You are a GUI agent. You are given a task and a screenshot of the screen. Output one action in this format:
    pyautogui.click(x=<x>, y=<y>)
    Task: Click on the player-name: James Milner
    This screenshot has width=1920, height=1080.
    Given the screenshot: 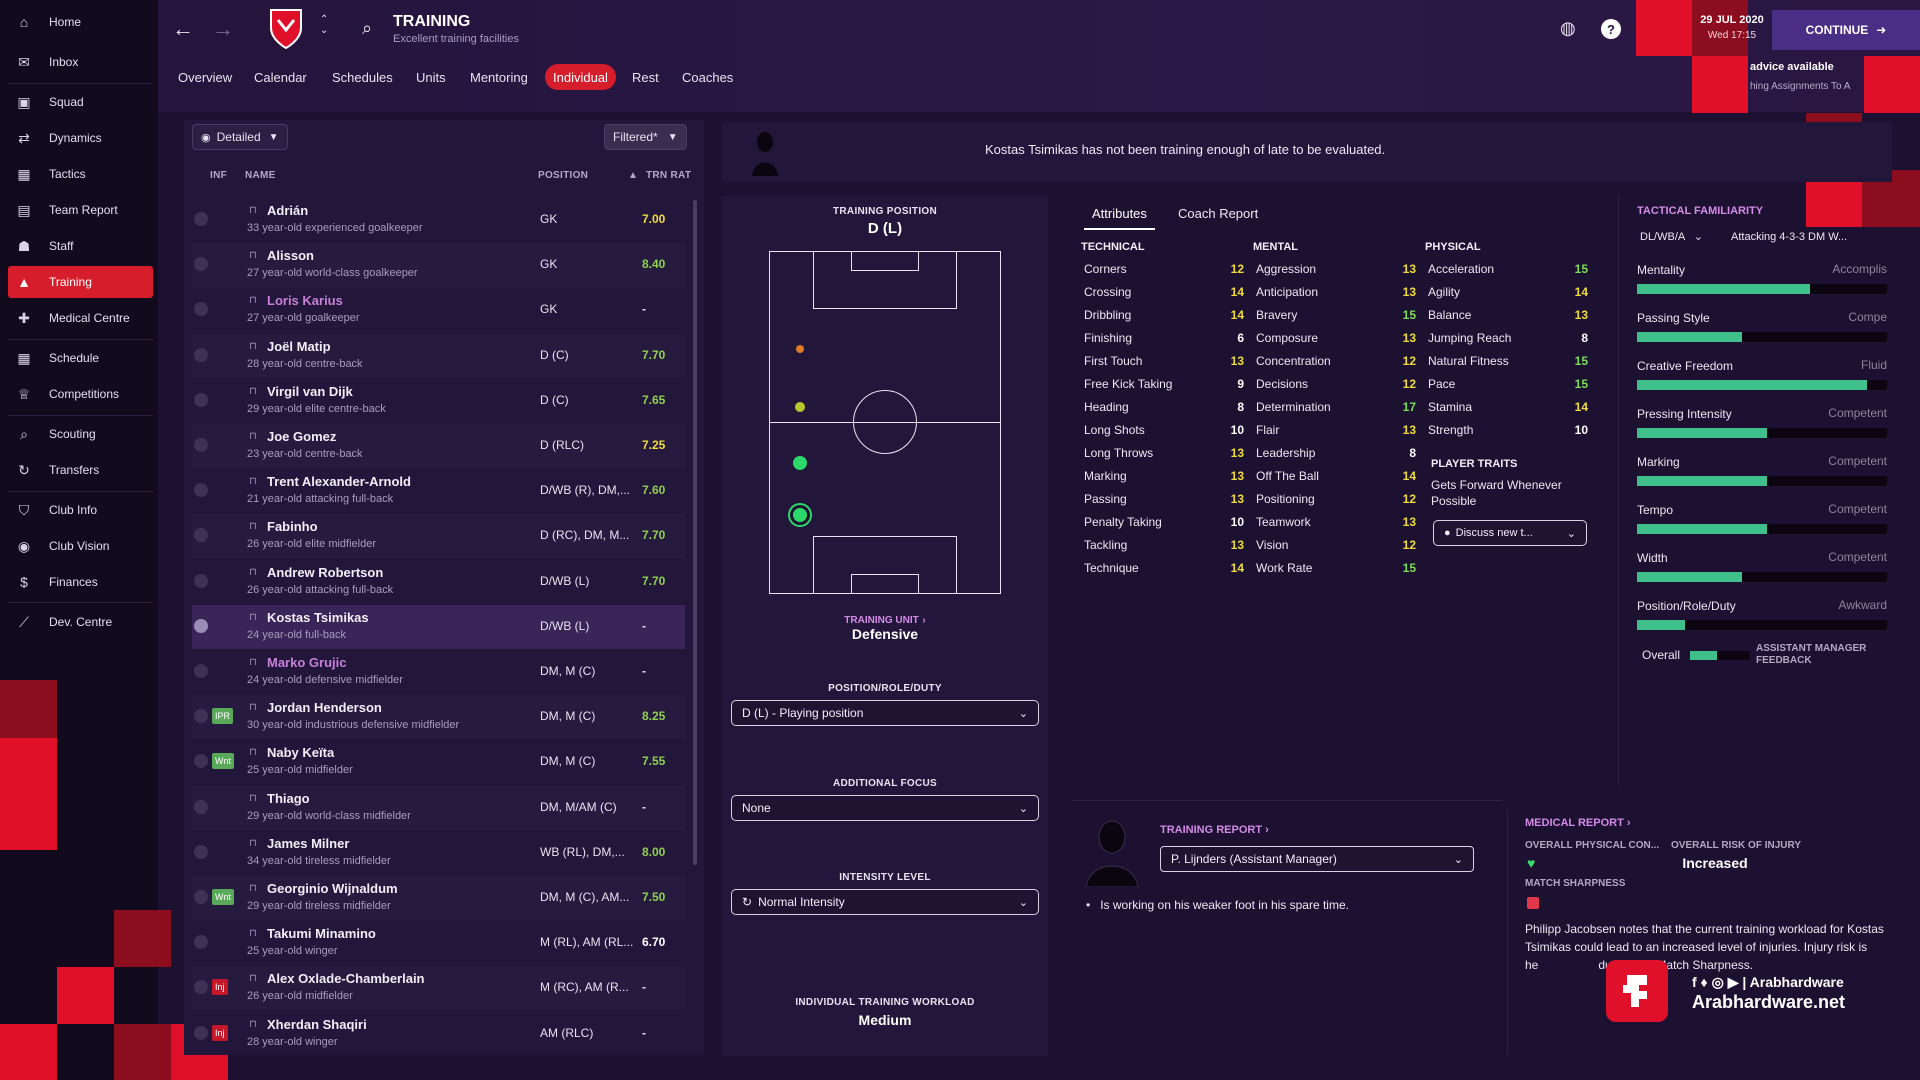 What is the action you would take?
    pyautogui.click(x=308, y=843)
    